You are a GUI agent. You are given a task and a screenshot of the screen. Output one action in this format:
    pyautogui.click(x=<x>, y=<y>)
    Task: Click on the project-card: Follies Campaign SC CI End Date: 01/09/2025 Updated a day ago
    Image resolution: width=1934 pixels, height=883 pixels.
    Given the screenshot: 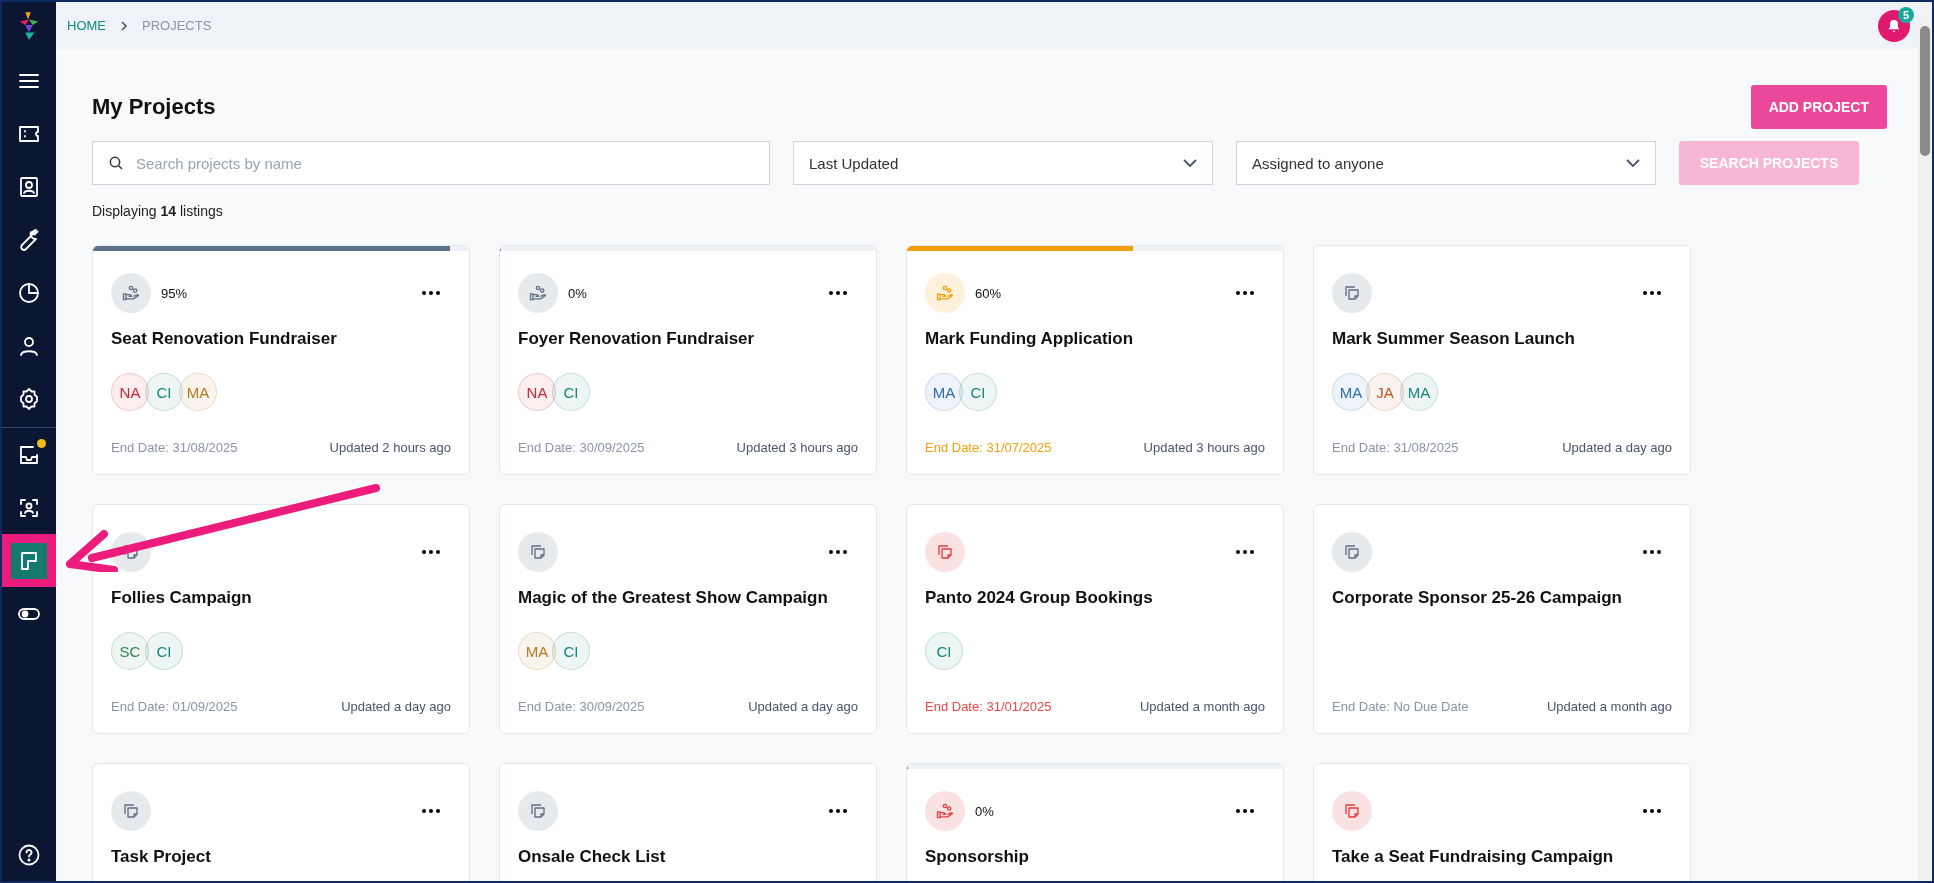 What is the action you would take?
    pyautogui.click(x=281, y=619)
    